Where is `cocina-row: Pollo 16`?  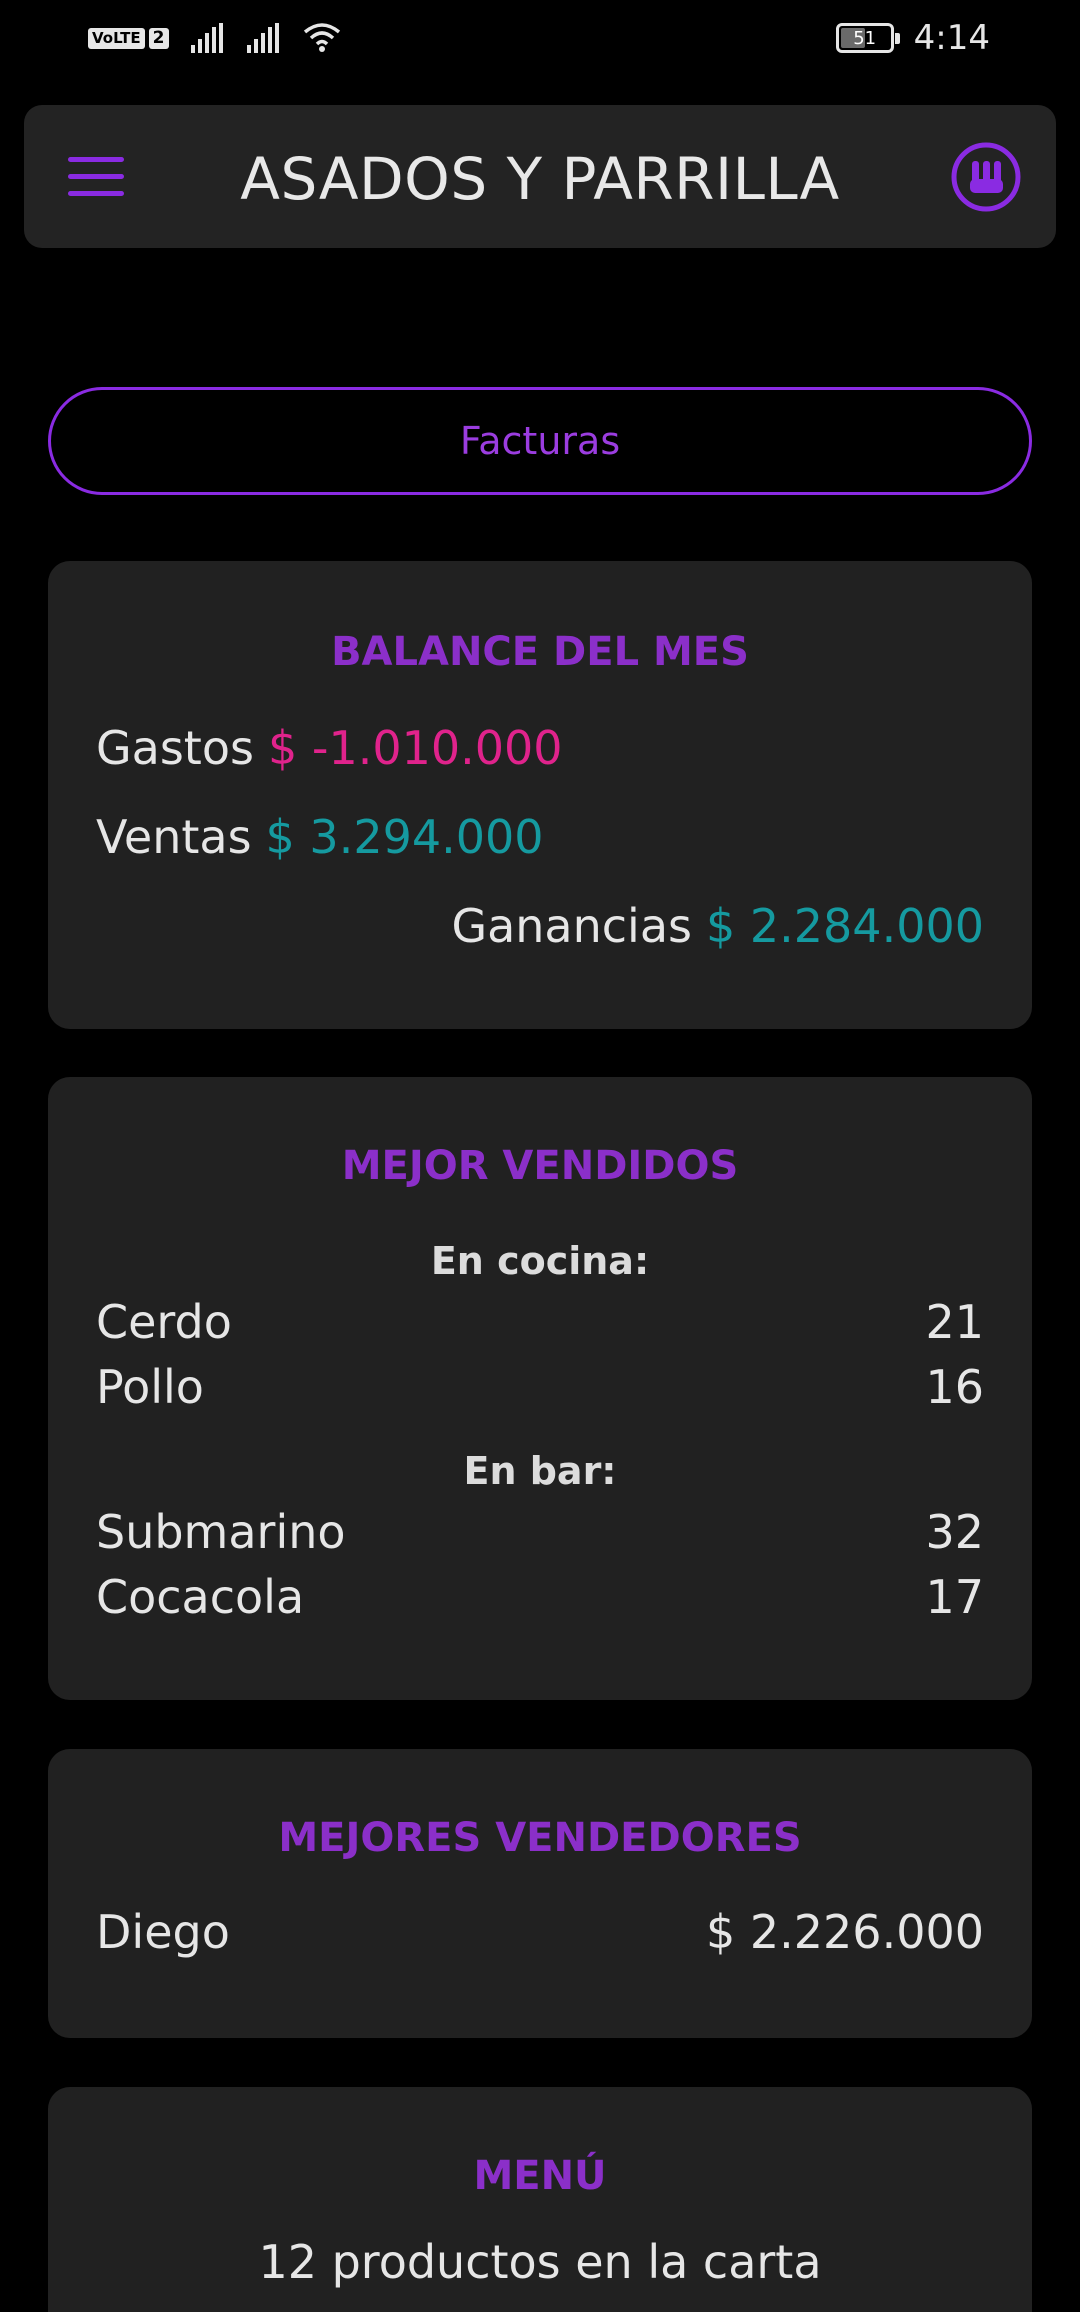
cocina-row: Pollo 16 is located at coordinates (540, 1387).